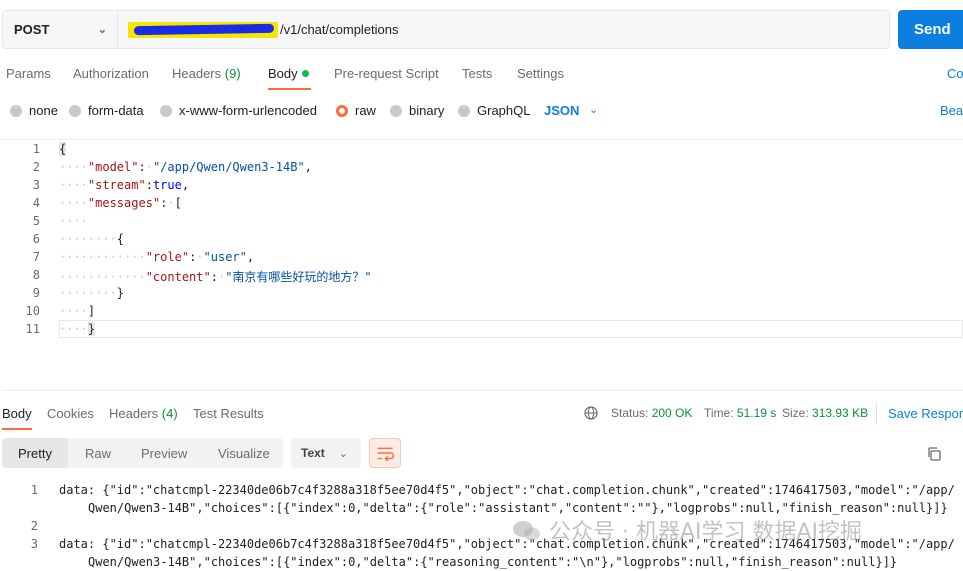 The image size is (963, 571). Describe the element at coordinates (34, 544) in the screenshot. I see `response-line-number: 3` at that location.